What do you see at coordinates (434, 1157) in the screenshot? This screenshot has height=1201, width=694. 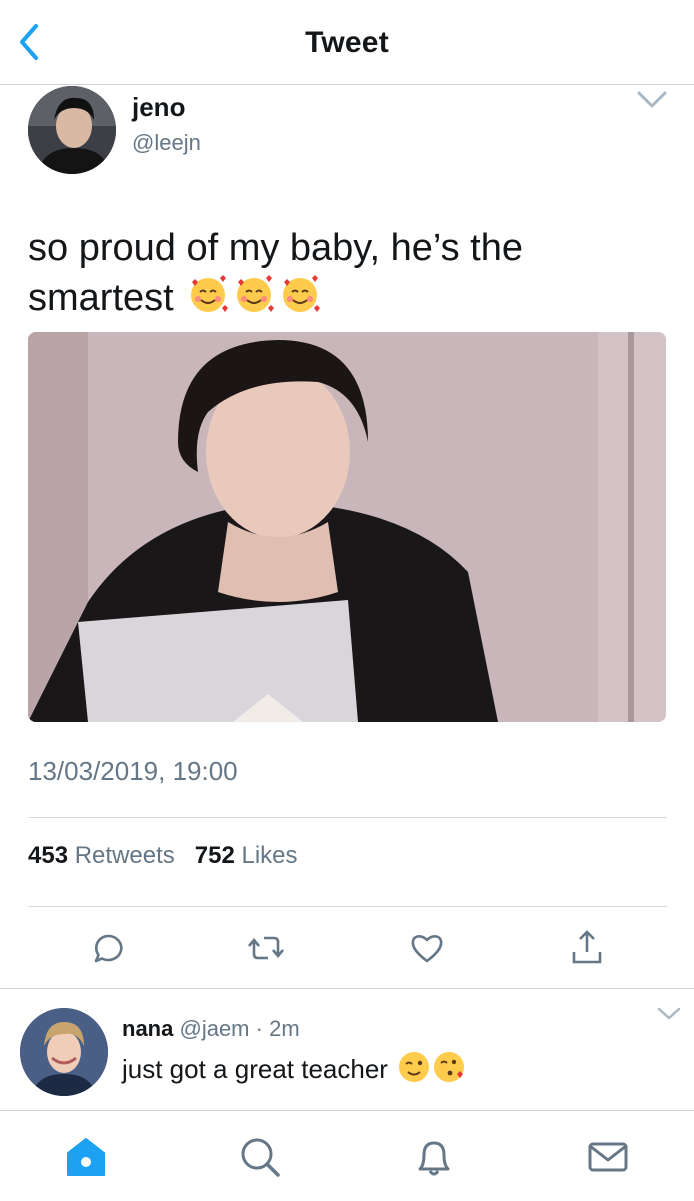 I see `notifications-icon` at bounding box center [434, 1157].